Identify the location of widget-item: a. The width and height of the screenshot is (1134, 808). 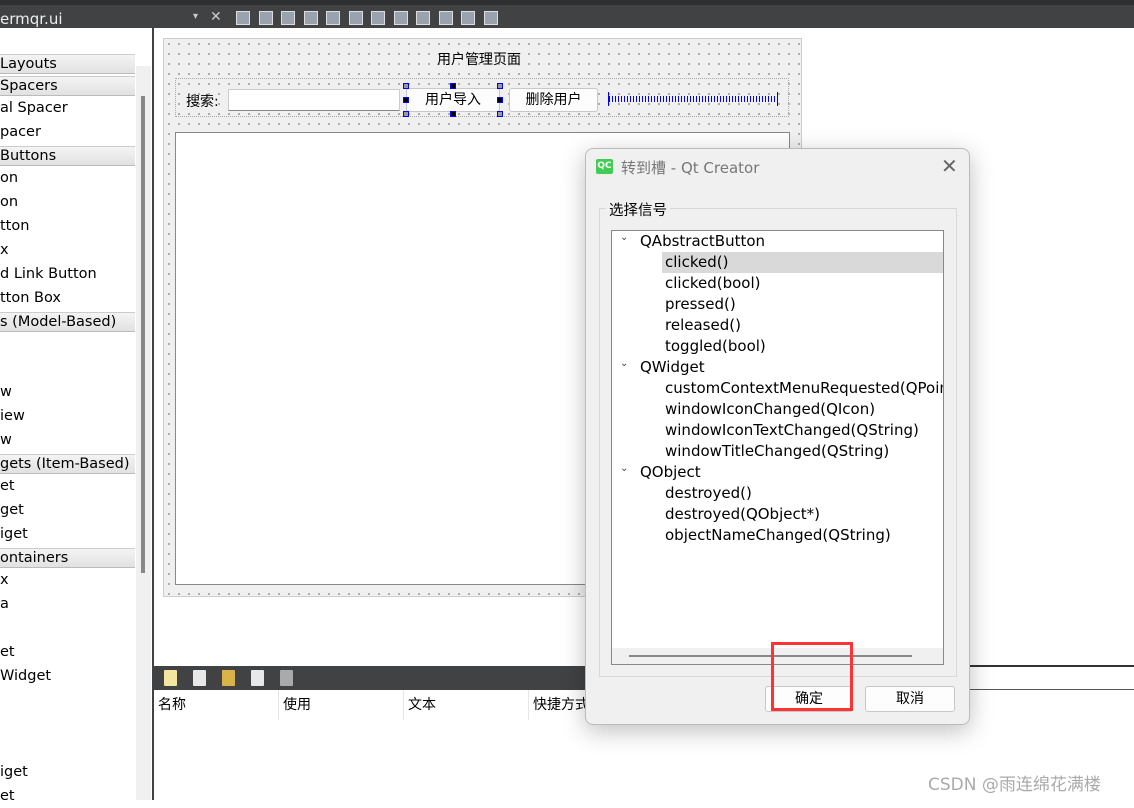
(67, 604).